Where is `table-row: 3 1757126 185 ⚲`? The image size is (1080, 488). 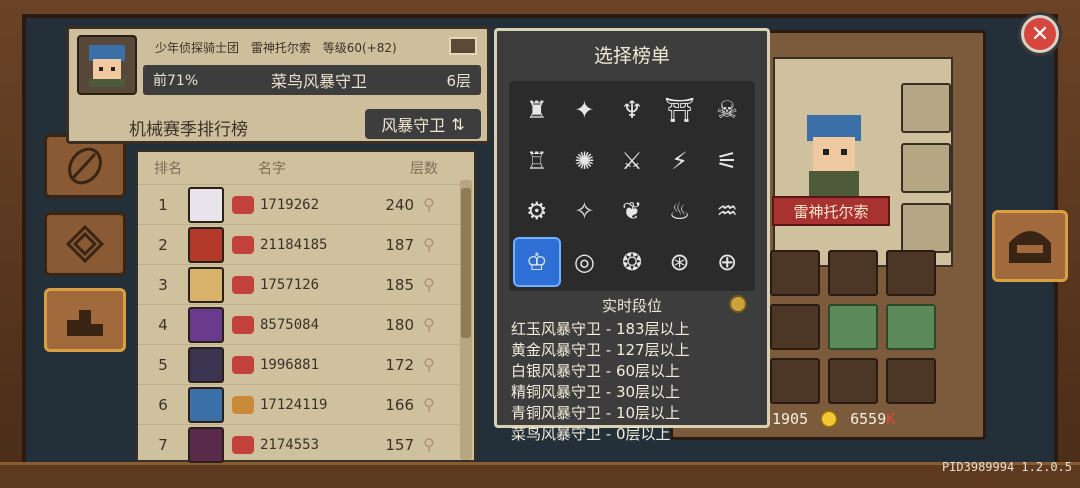 table-row: 3 1757126 185 ⚲ is located at coordinates (299, 284).